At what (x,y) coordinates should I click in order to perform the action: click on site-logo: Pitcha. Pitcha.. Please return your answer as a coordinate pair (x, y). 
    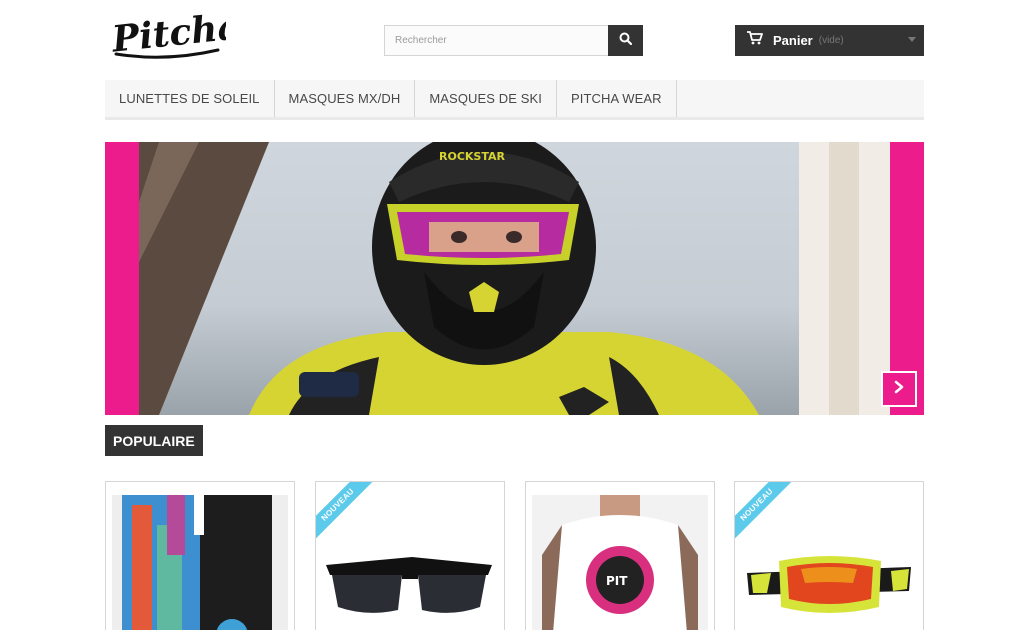
    Looking at the image, I should click on (182, 32).